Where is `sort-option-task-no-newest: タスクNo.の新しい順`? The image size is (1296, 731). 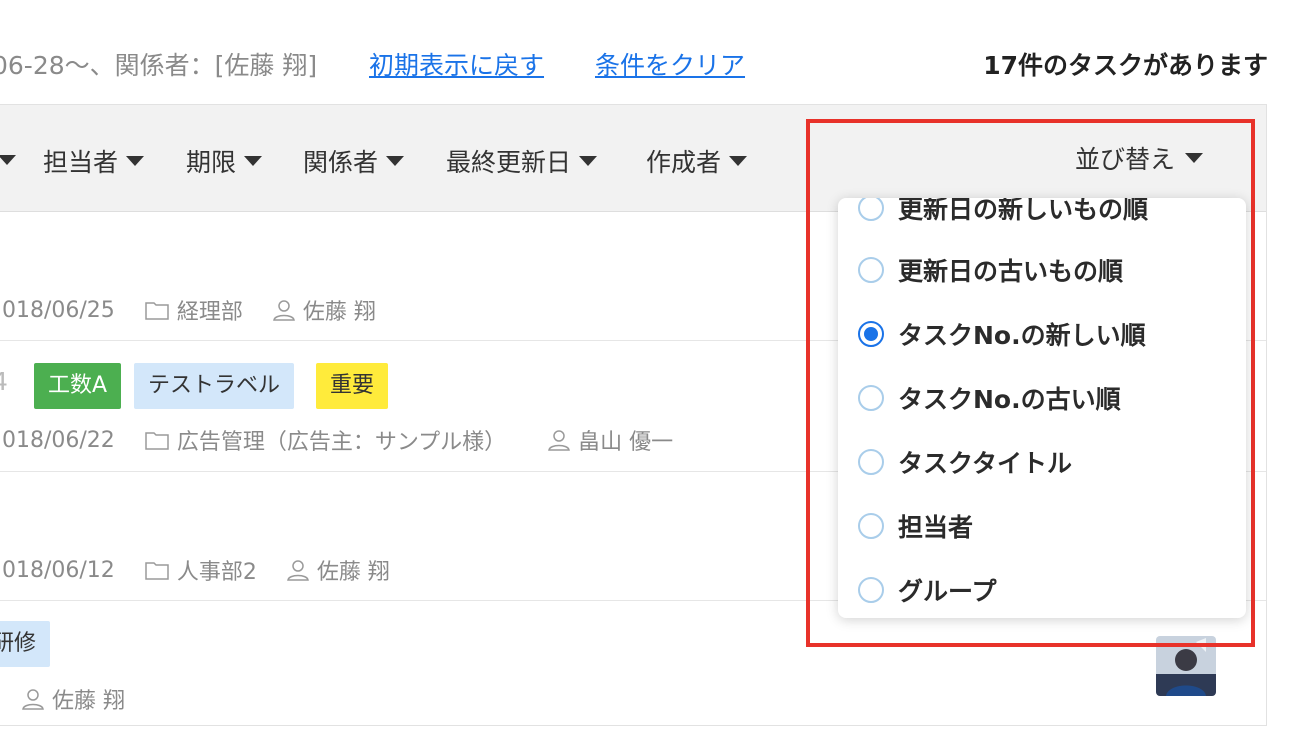
sort-option-task-no-newest: タスクNo.の新しい順 is located at coordinates (1002, 334).